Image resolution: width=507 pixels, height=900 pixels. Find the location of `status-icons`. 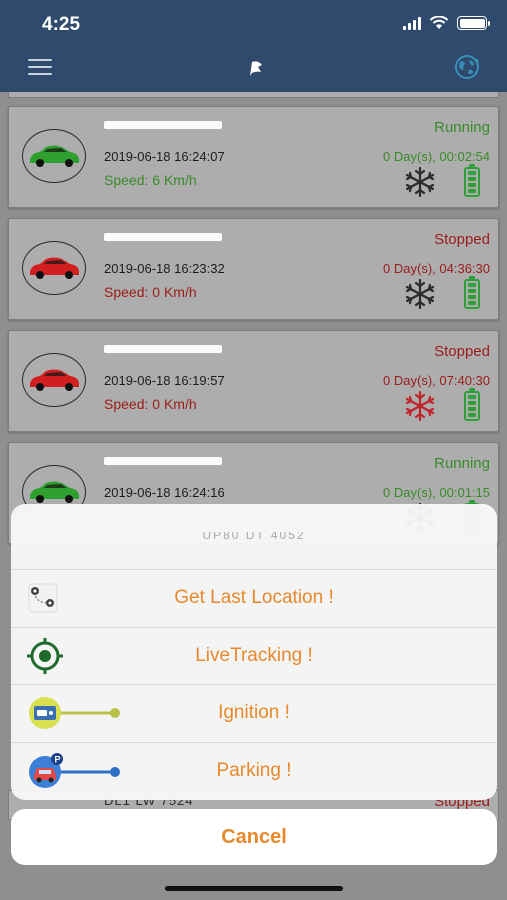

status-icons is located at coordinates (446, 23).